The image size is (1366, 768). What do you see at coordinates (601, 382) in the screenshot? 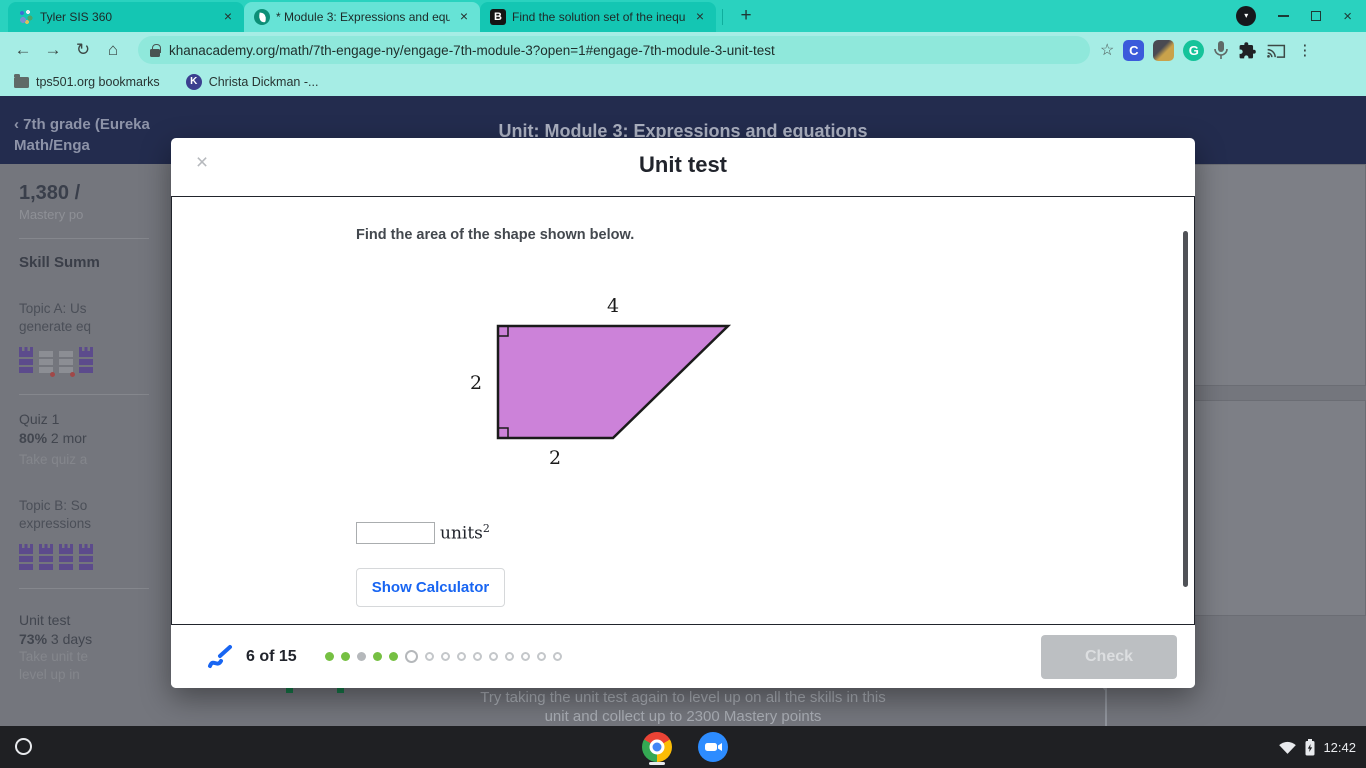
I see `trapezoid-shape-figure: 4 2 2` at bounding box center [601, 382].